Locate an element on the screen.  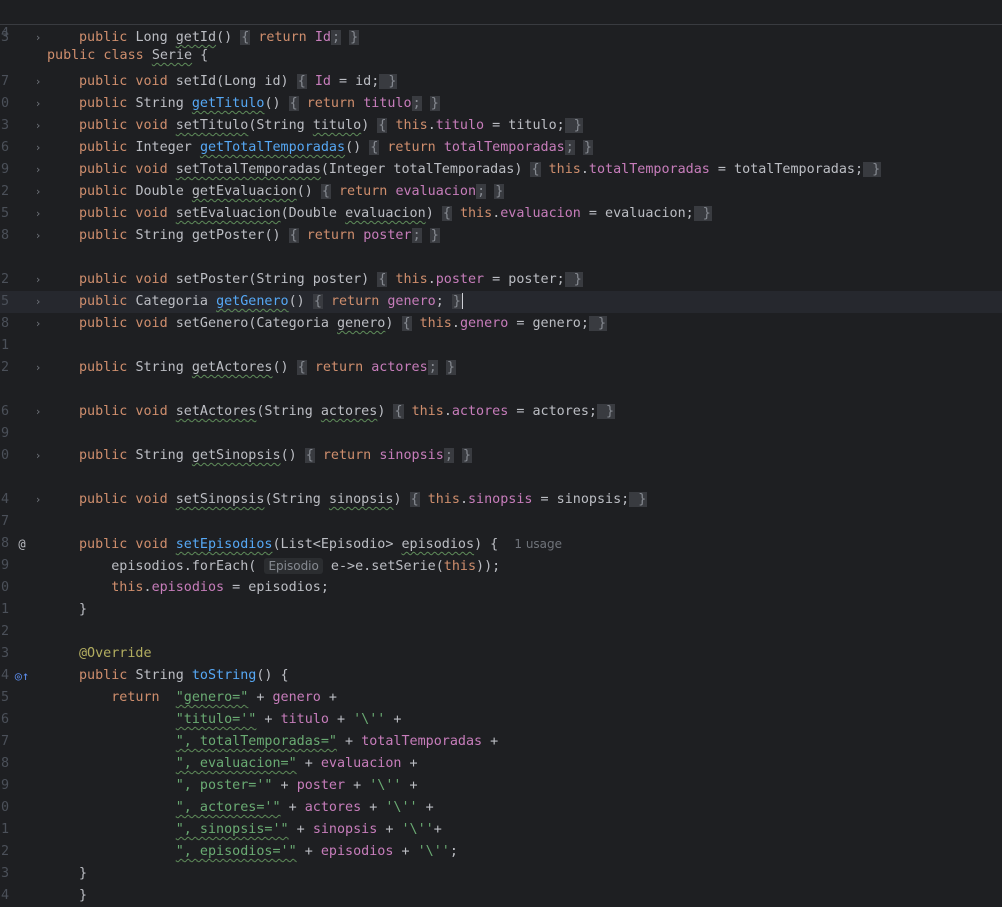
code-line: 6 "titulo='" + titulo + '\'' + is located at coordinates (501, 720).